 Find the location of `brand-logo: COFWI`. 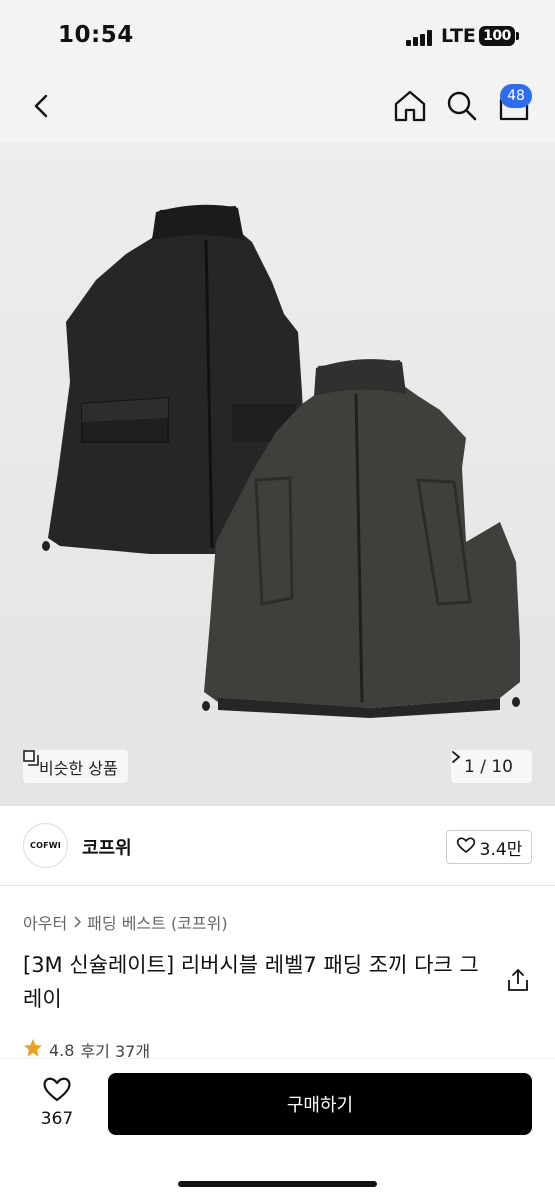

brand-logo: COFWI is located at coordinates (45, 845).